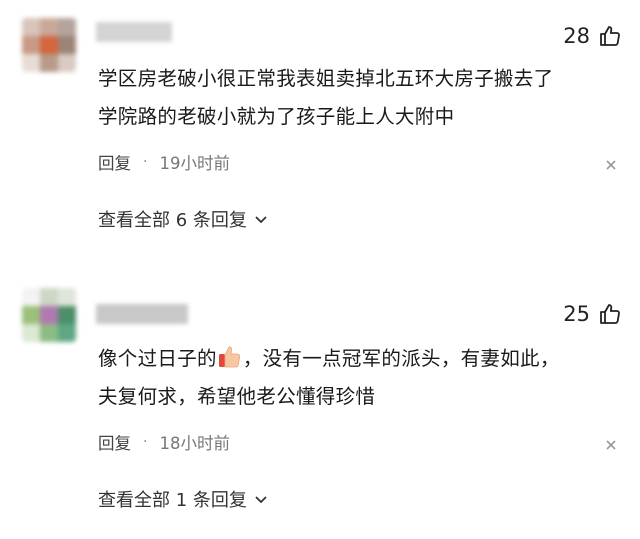  Describe the element at coordinates (194, 443) in the screenshot. I see `timestamp: 18小时前` at that location.